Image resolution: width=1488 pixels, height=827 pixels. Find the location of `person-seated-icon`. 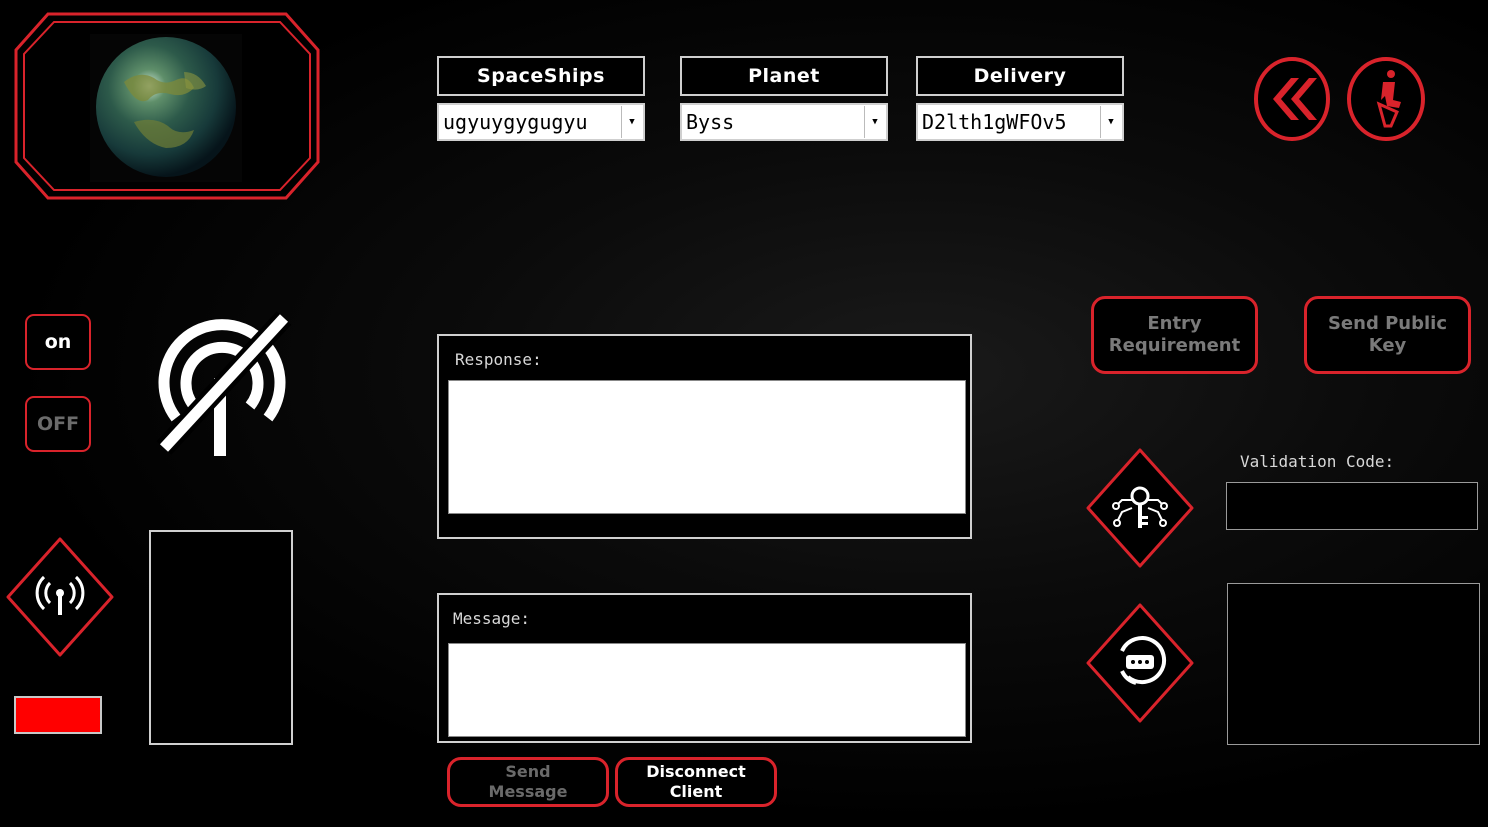

person-seated-icon is located at coordinates (1386, 99).